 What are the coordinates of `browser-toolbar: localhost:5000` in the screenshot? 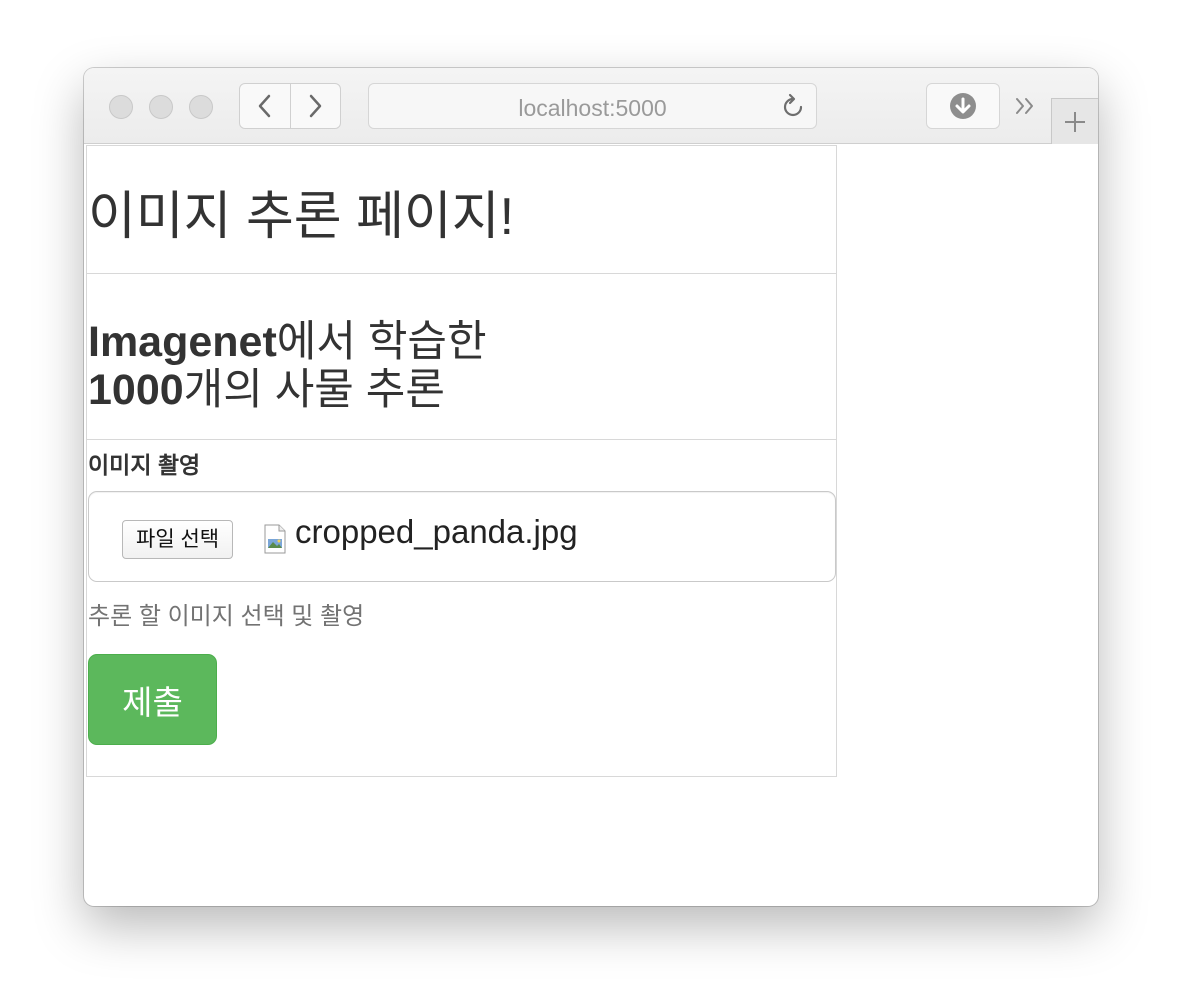 It's located at (591, 106).